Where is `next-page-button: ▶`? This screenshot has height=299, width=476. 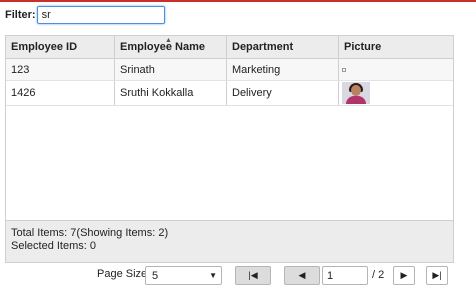
next-page-button: ▶ is located at coordinates (404, 275).